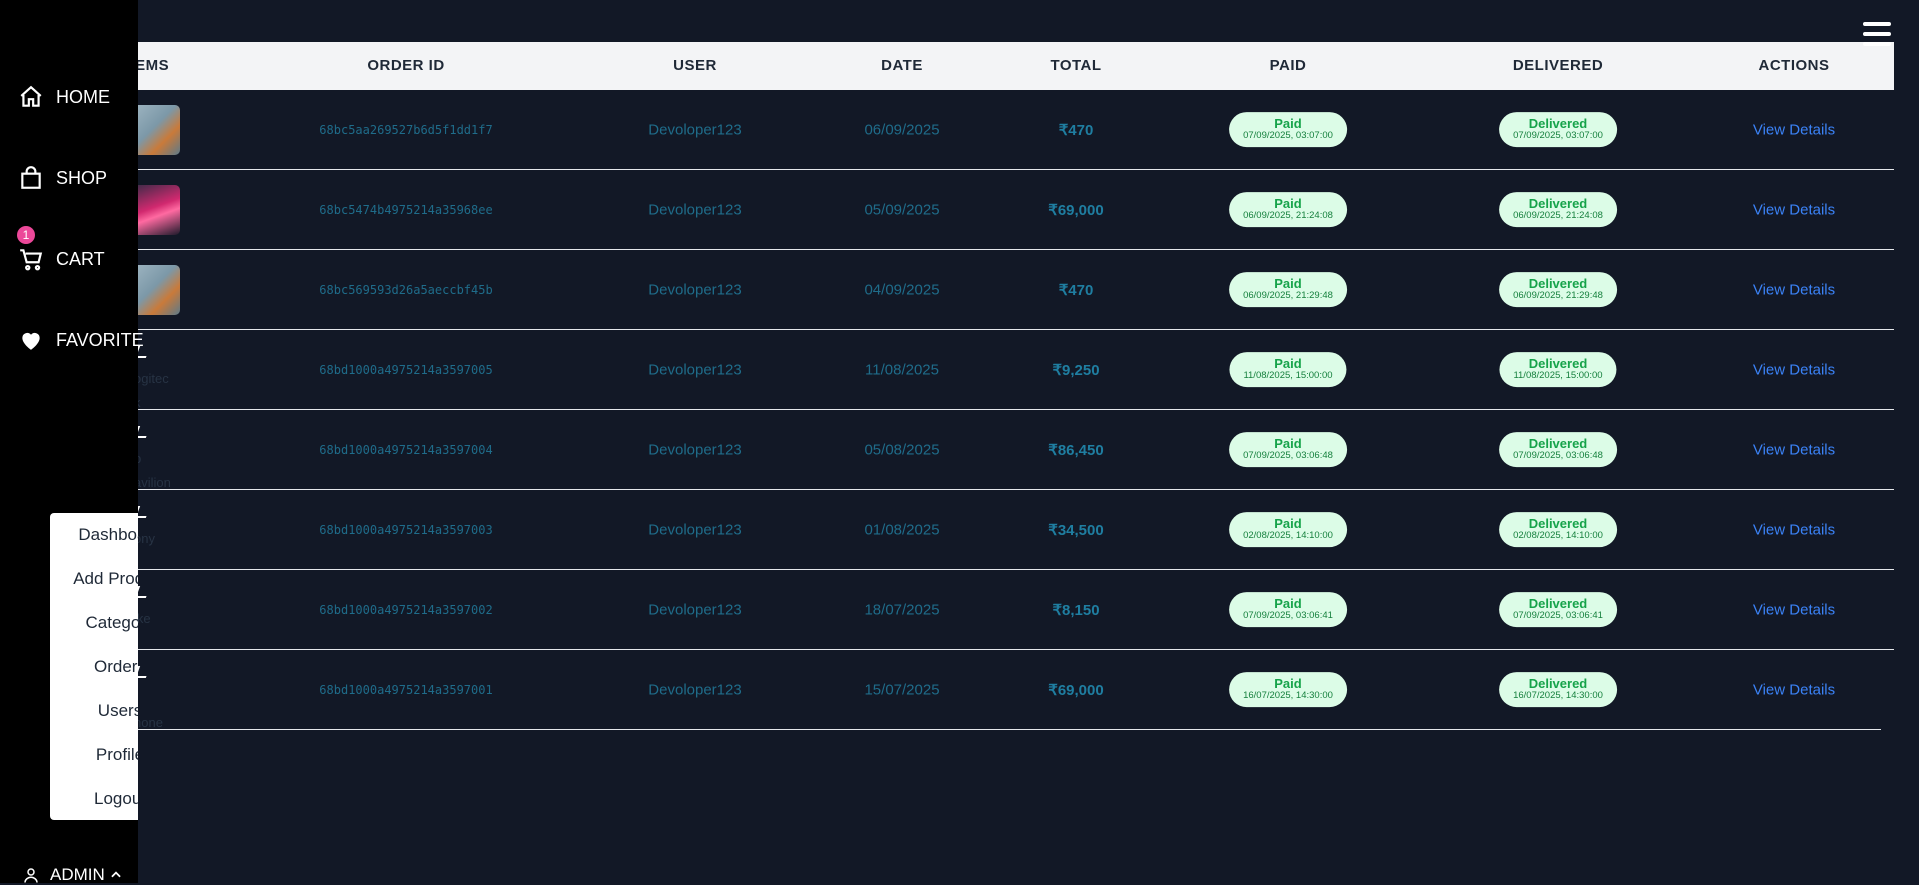 This screenshot has height=885, width=1919. Describe the element at coordinates (695, 65) in the screenshot. I see `header-user: USER` at that location.